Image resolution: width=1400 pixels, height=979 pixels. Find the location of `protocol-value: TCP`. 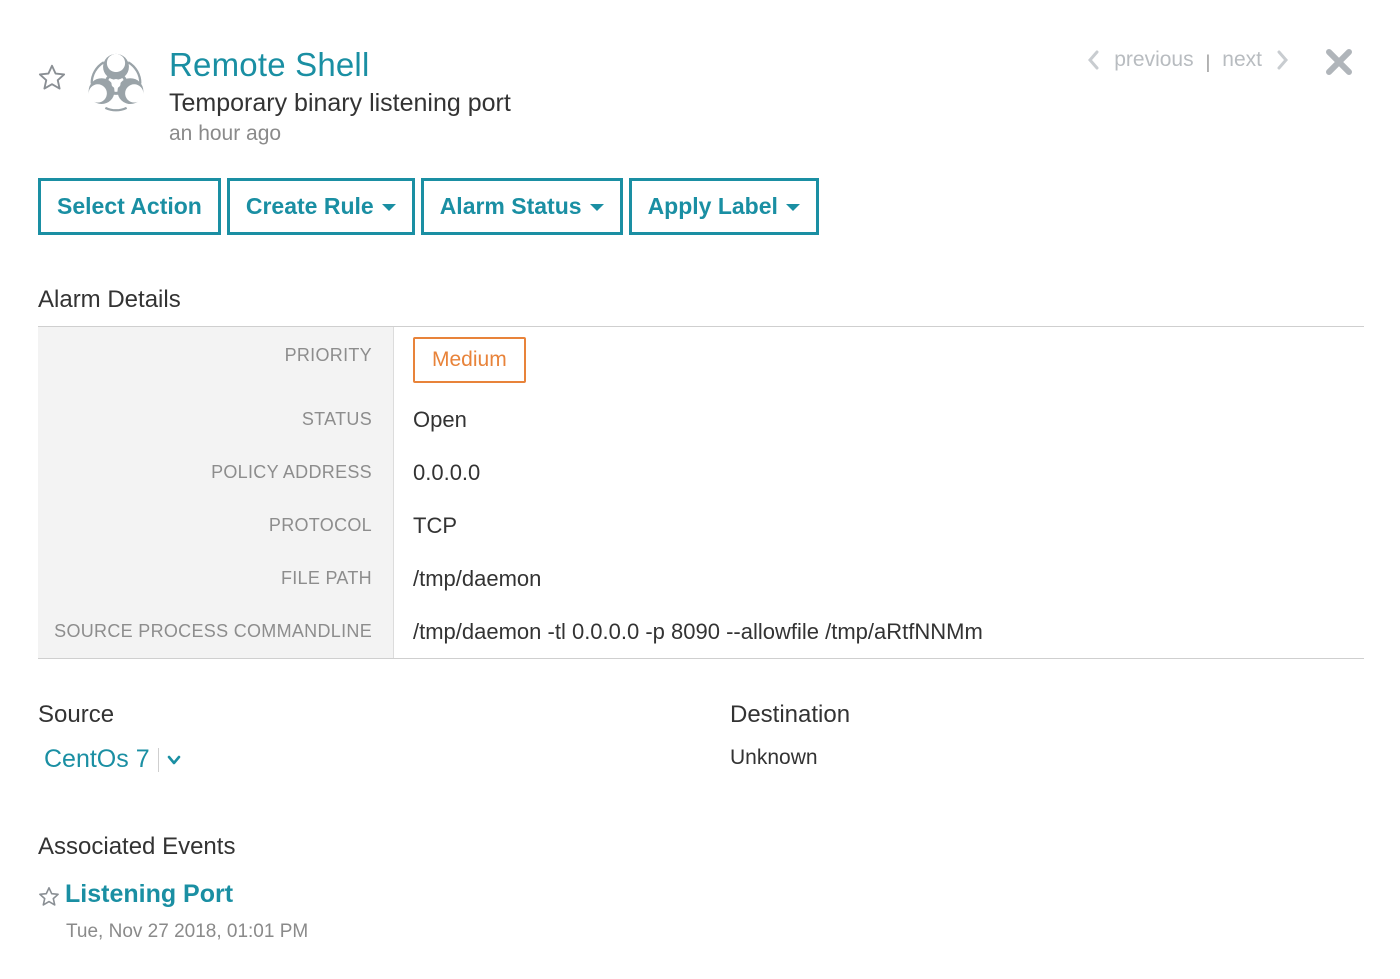

protocol-value: TCP is located at coordinates (435, 525).